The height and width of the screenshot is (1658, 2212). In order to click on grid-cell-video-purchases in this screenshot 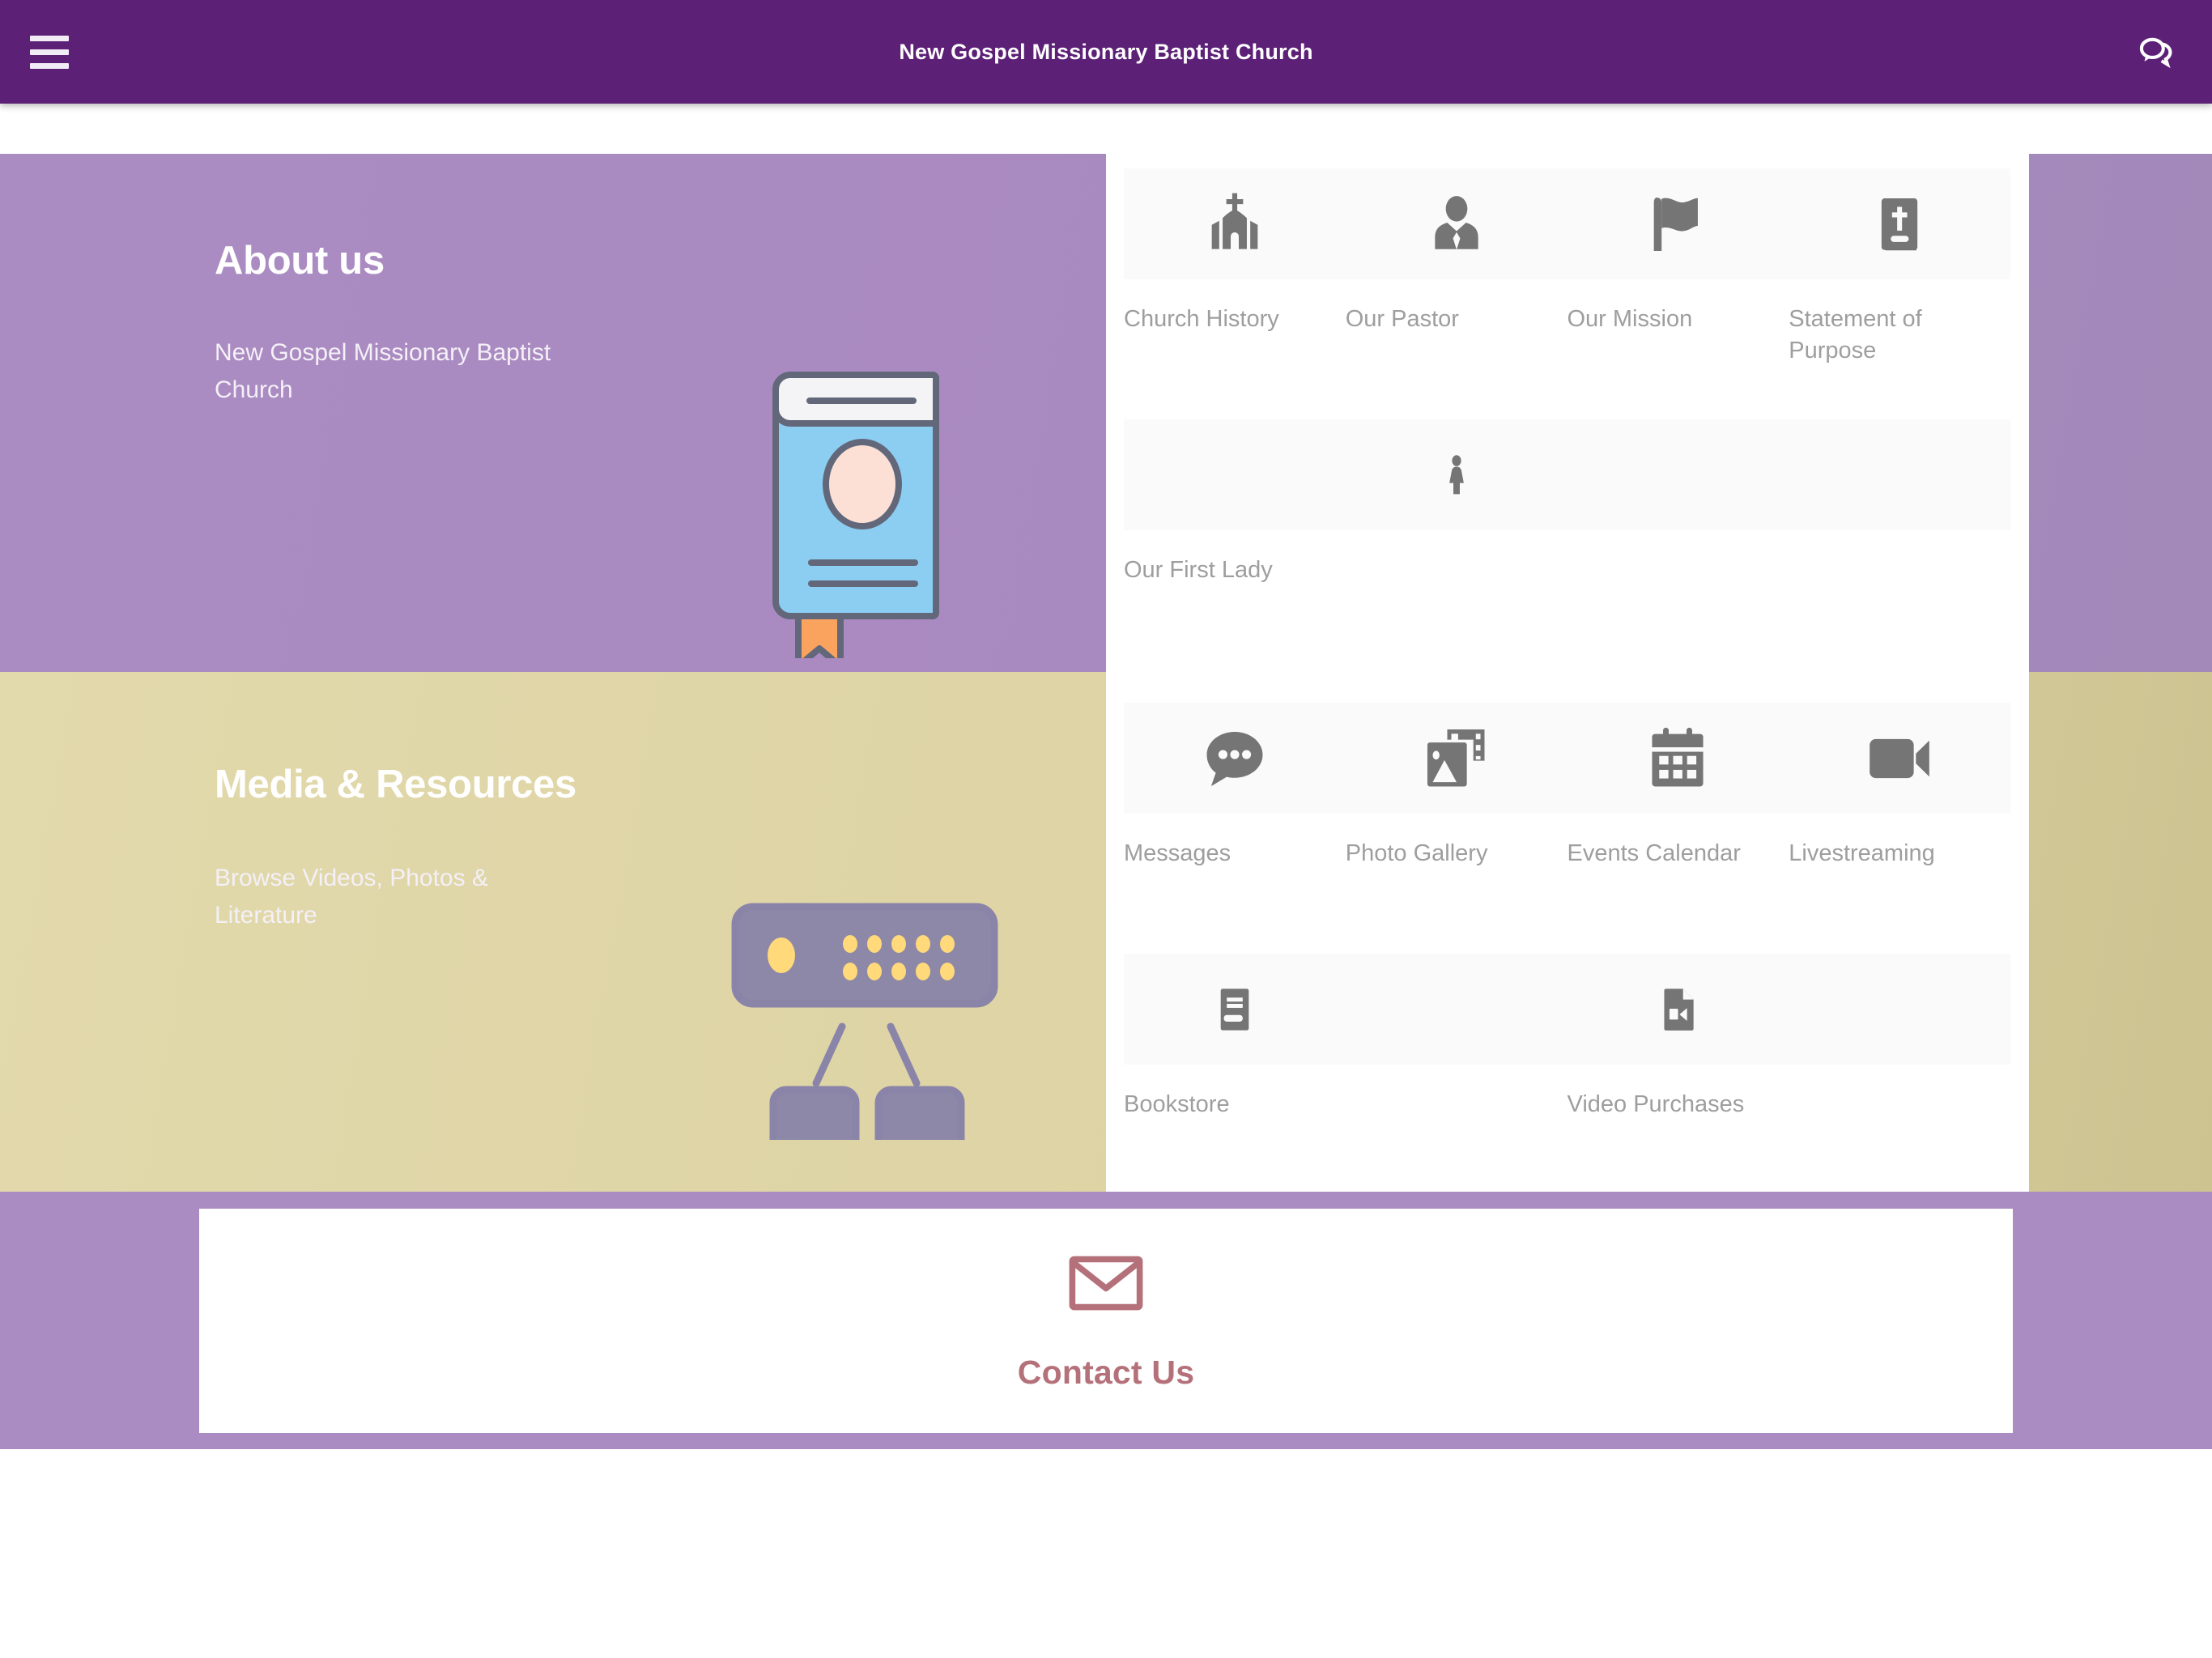, I will do `click(1678, 1009)`.